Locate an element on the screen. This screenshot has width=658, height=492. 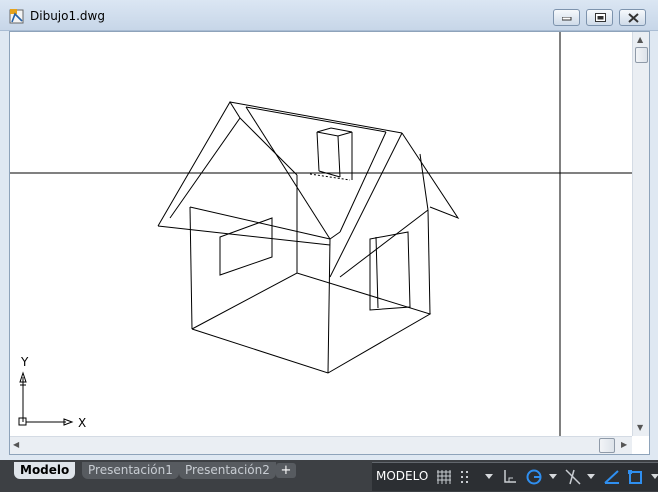
model-space-button: MODELO is located at coordinates (402, 476).